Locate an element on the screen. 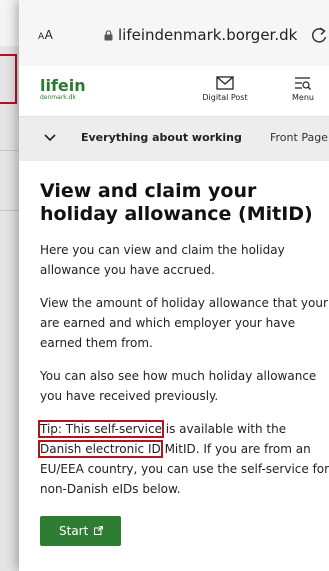 The image size is (329, 571). eid-highlight: Danish electronic ID is located at coordinates (100, 449).